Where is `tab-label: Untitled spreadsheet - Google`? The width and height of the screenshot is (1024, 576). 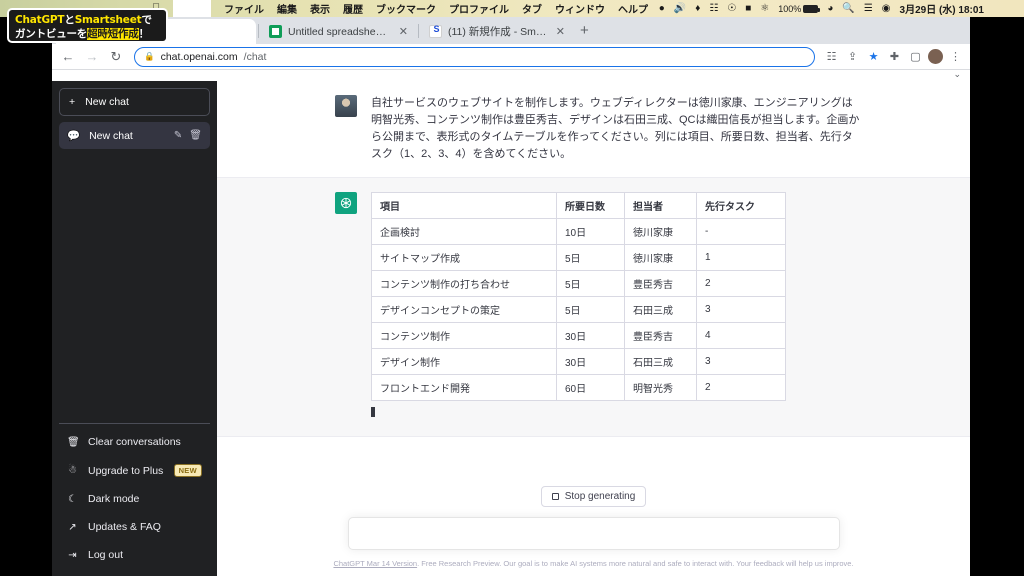
tab-label: Untitled spreadsheet - Google is located at coordinates (339, 31).